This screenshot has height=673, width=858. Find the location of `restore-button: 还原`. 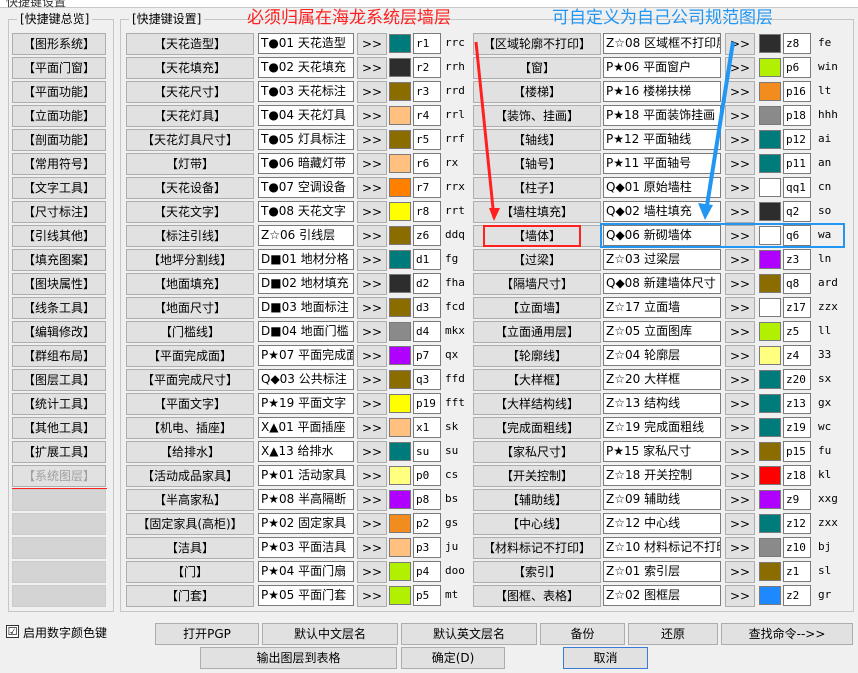

restore-button: 还原 is located at coordinates (673, 634).